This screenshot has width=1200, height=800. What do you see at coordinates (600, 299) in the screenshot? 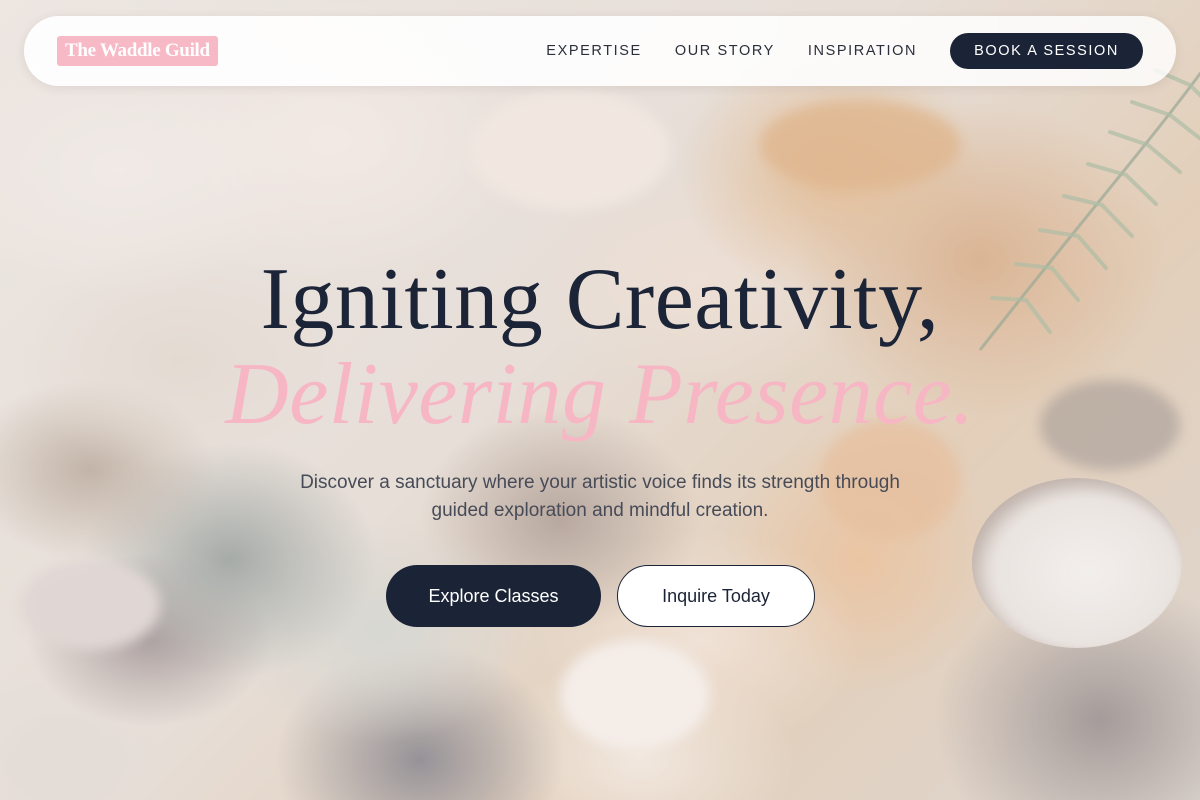
I see `hero-headline-line1: Igniting Creativity,` at bounding box center [600, 299].